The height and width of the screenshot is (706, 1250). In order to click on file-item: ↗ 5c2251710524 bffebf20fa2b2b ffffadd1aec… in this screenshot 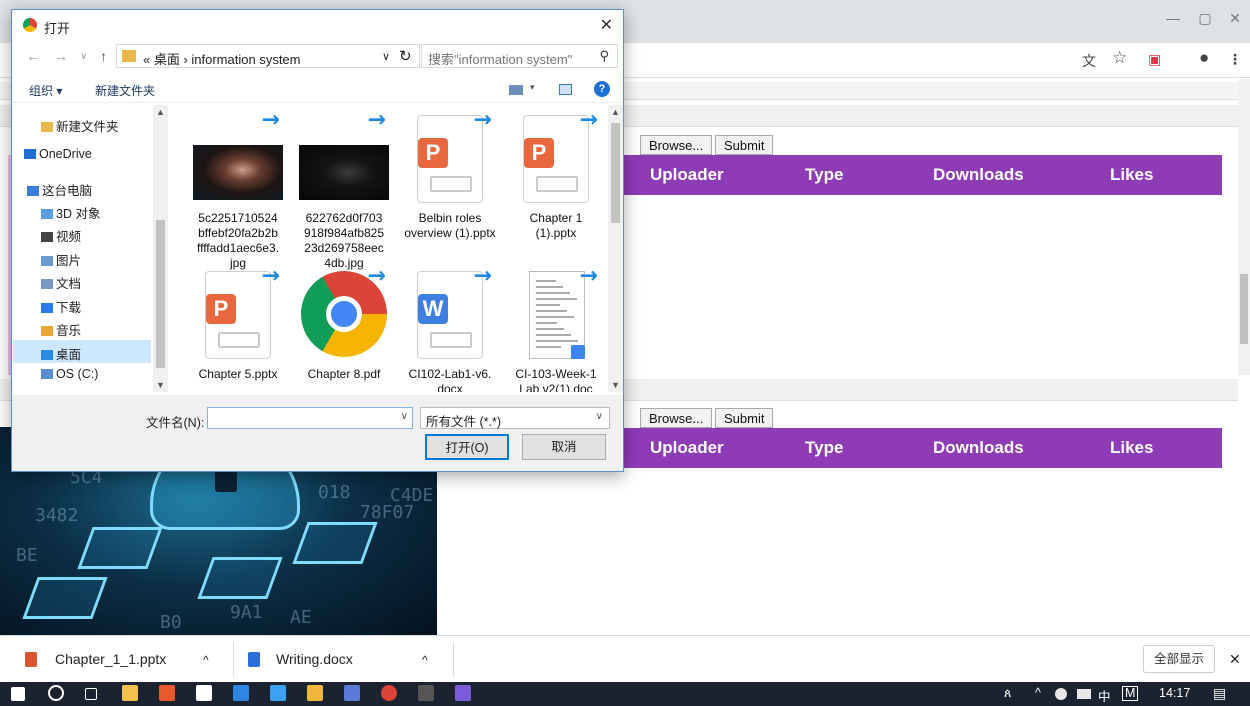, I will do `click(238, 188)`.